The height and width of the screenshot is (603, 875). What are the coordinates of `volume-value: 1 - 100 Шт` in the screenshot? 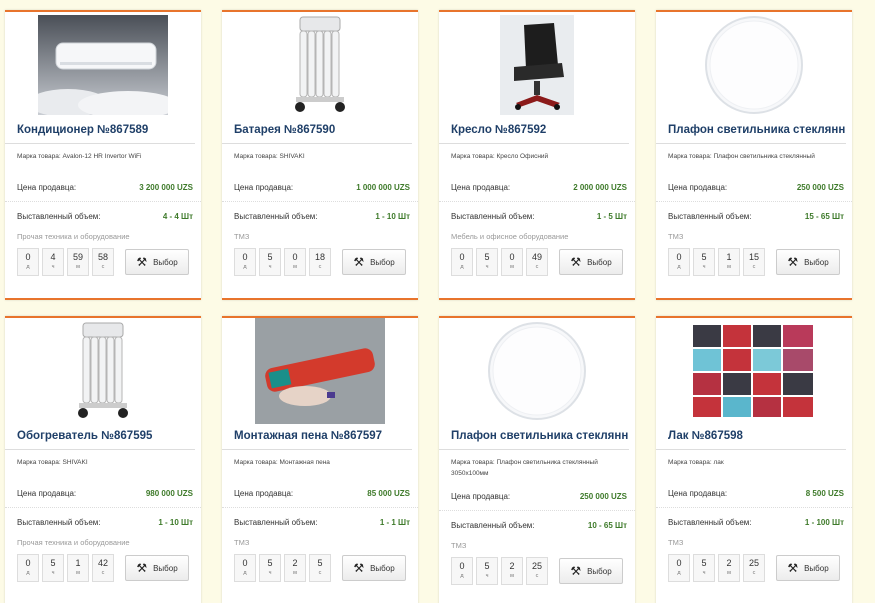 It's located at (824, 522).